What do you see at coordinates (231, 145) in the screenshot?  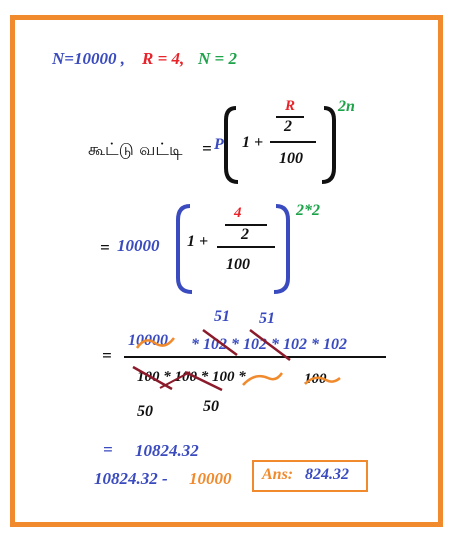 I see `formula-left-bracket` at bounding box center [231, 145].